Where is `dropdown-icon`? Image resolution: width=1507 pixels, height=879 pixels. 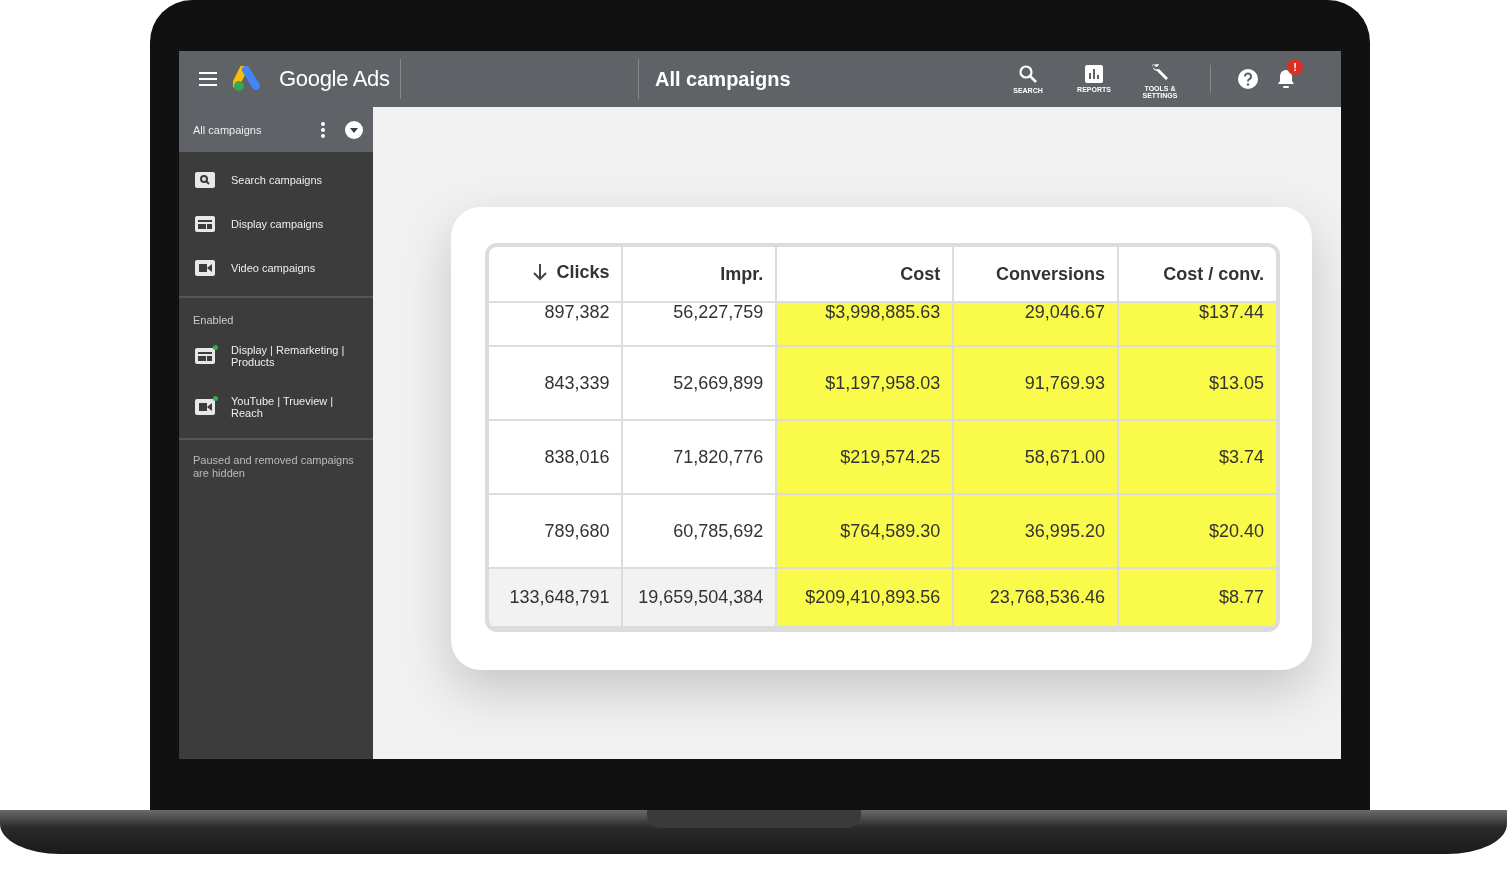
dropdown-icon is located at coordinates (354, 129).